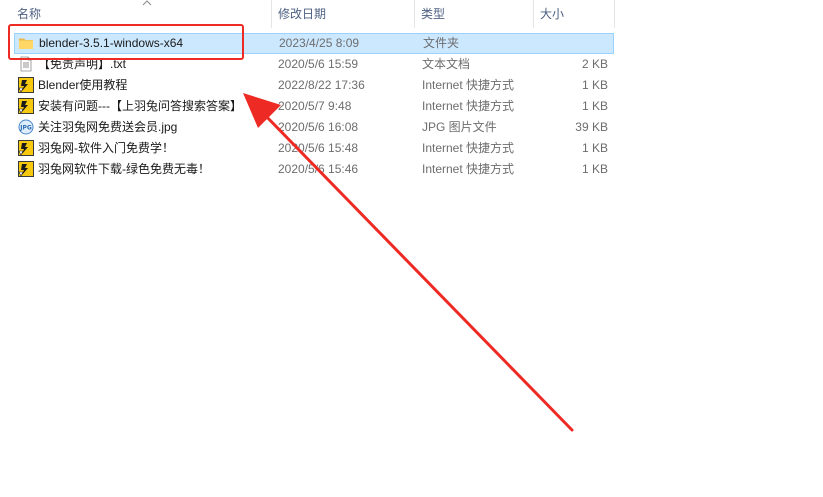 This screenshot has height=497, width=823. What do you see at coordinates (574, 14) in the screenshot?
I see `column-size-header: 大小` at bounding box center [574, 14].